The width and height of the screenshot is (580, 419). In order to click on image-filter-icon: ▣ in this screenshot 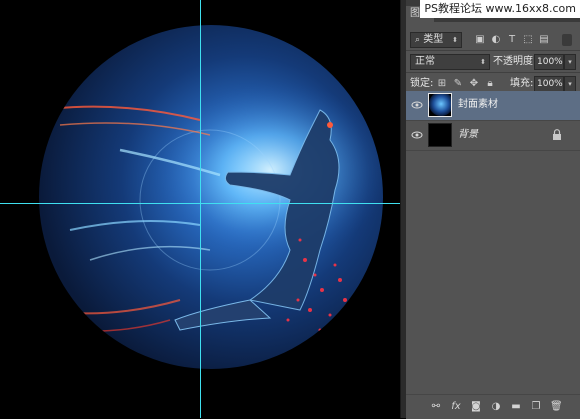, I will do `click(480, 40)`.